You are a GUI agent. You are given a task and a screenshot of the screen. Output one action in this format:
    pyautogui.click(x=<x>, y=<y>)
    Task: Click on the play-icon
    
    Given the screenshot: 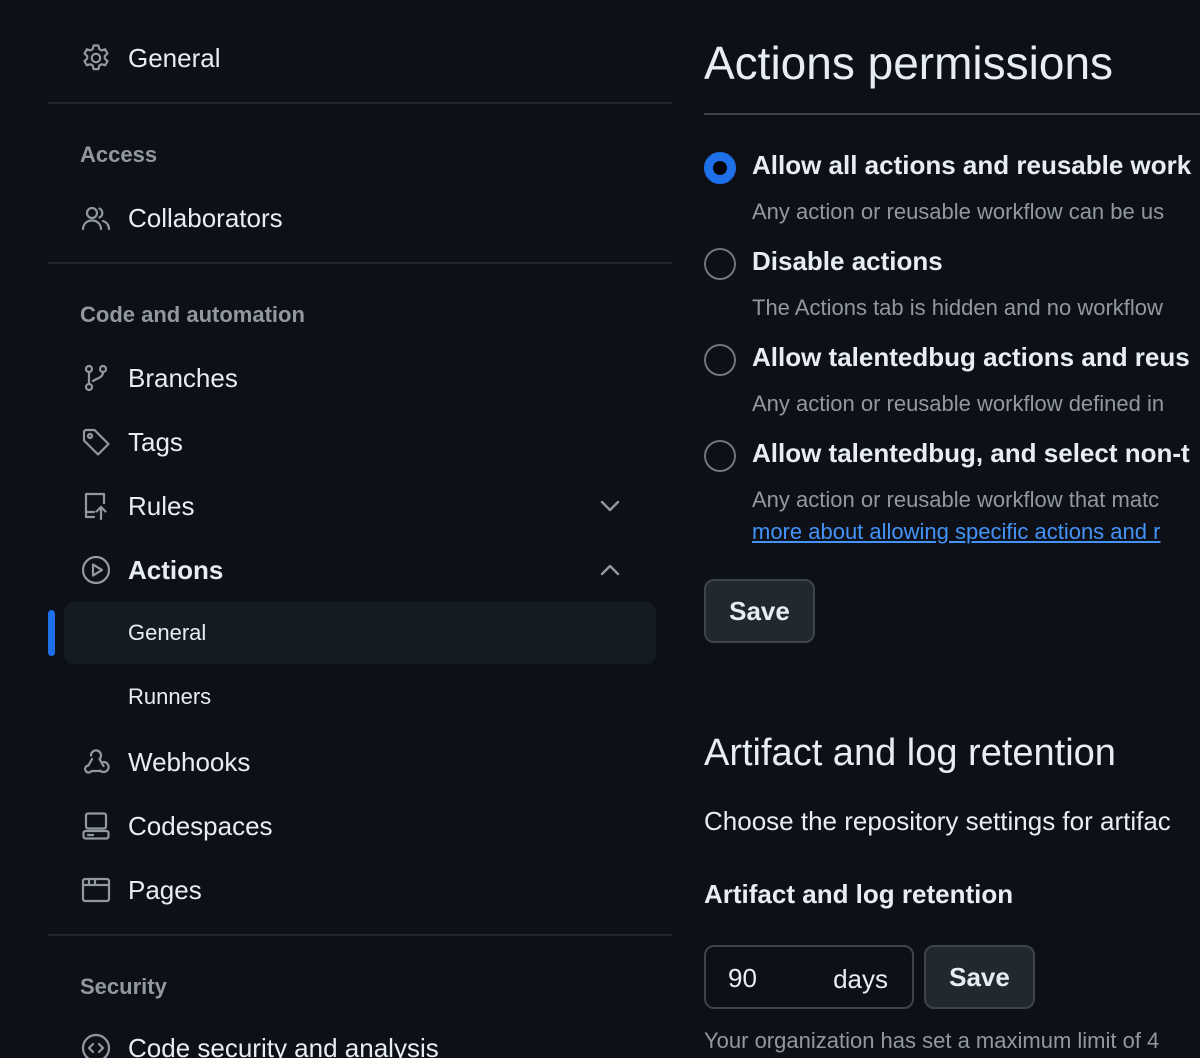 What is the action you would take?
    pyautogui.click(x=96, y=570)
    